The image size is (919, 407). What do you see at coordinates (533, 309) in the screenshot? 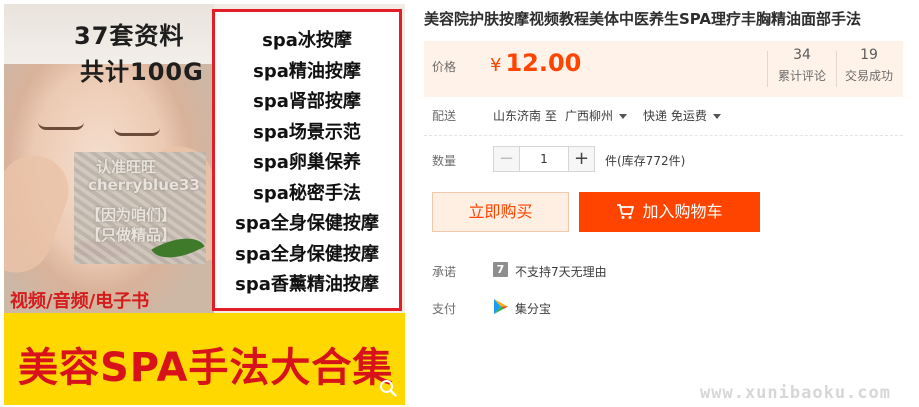
I see `payment-method: 集分宝` at bounding box center [533, 309].